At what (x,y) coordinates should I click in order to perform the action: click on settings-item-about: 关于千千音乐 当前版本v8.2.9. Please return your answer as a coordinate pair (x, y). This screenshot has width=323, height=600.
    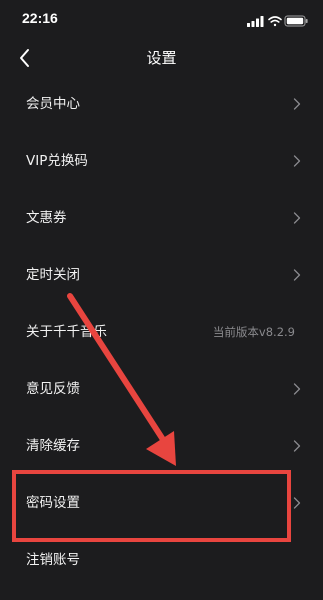
    Looking at the image, I should click on (161, 332).